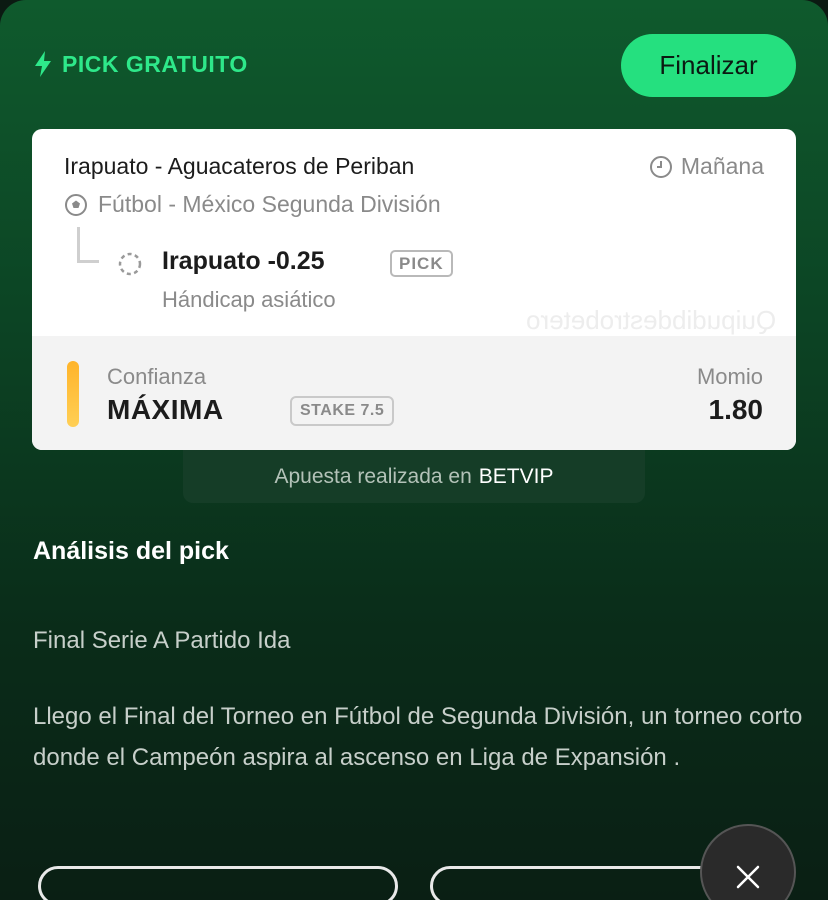  What do you see at coordinates (373, 476) in the screenshot?
I see `bet-placed-prefix: Apuesta realizada en` at bounding box center [373, 476].